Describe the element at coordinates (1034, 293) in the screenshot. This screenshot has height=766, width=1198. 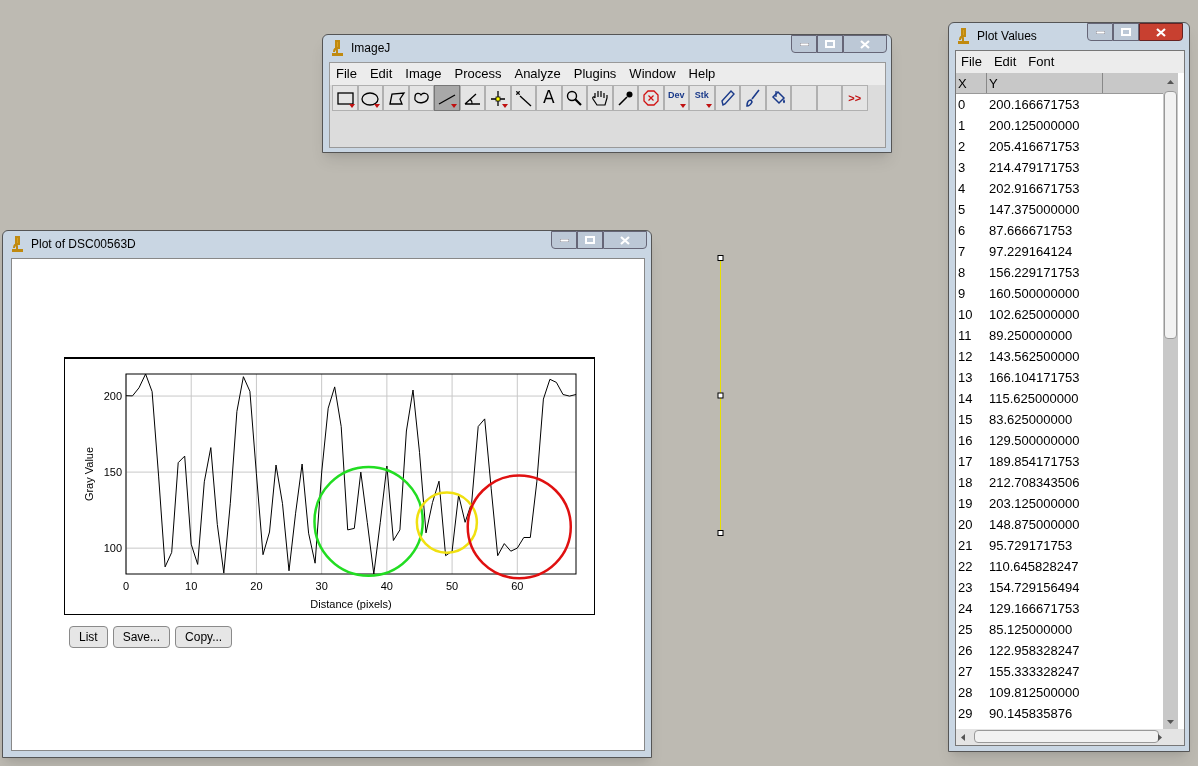
I see `table-cell-text: 160.500000000` at that location.